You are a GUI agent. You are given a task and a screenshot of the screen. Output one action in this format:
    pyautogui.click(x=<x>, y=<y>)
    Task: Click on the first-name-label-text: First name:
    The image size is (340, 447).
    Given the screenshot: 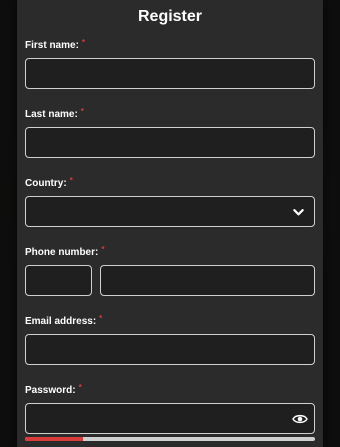 What is the action you would take?
    pyautogui.click(x=52, y=45)
    